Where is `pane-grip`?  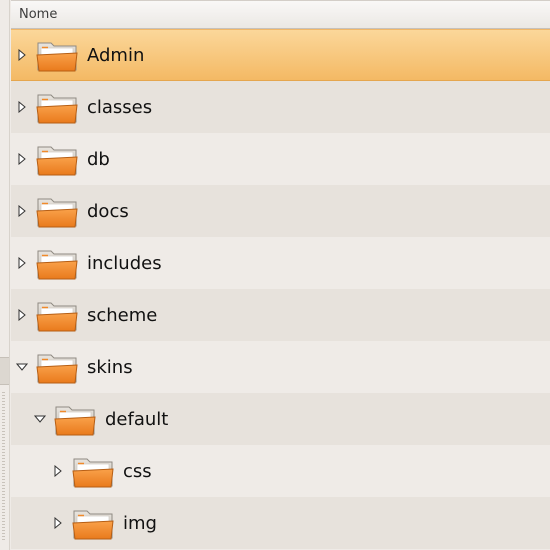
pane-grip is located at coordinates (3, 467).